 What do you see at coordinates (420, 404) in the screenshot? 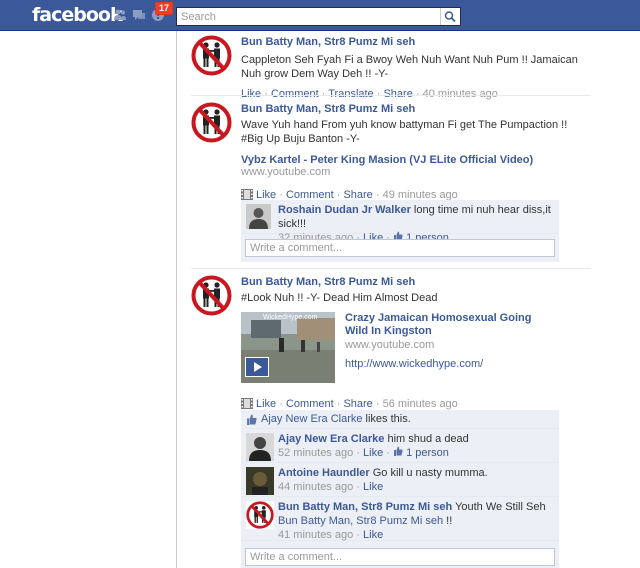
I see `timestamp: 56 minutes ago` at bounding box center [420, 404].